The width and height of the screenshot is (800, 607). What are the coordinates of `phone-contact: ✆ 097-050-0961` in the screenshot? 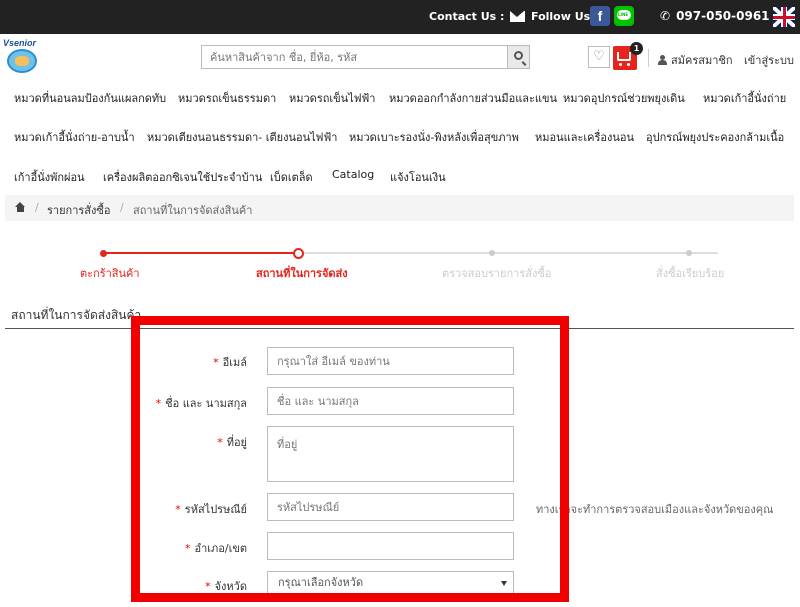 It's located at (715, 16).